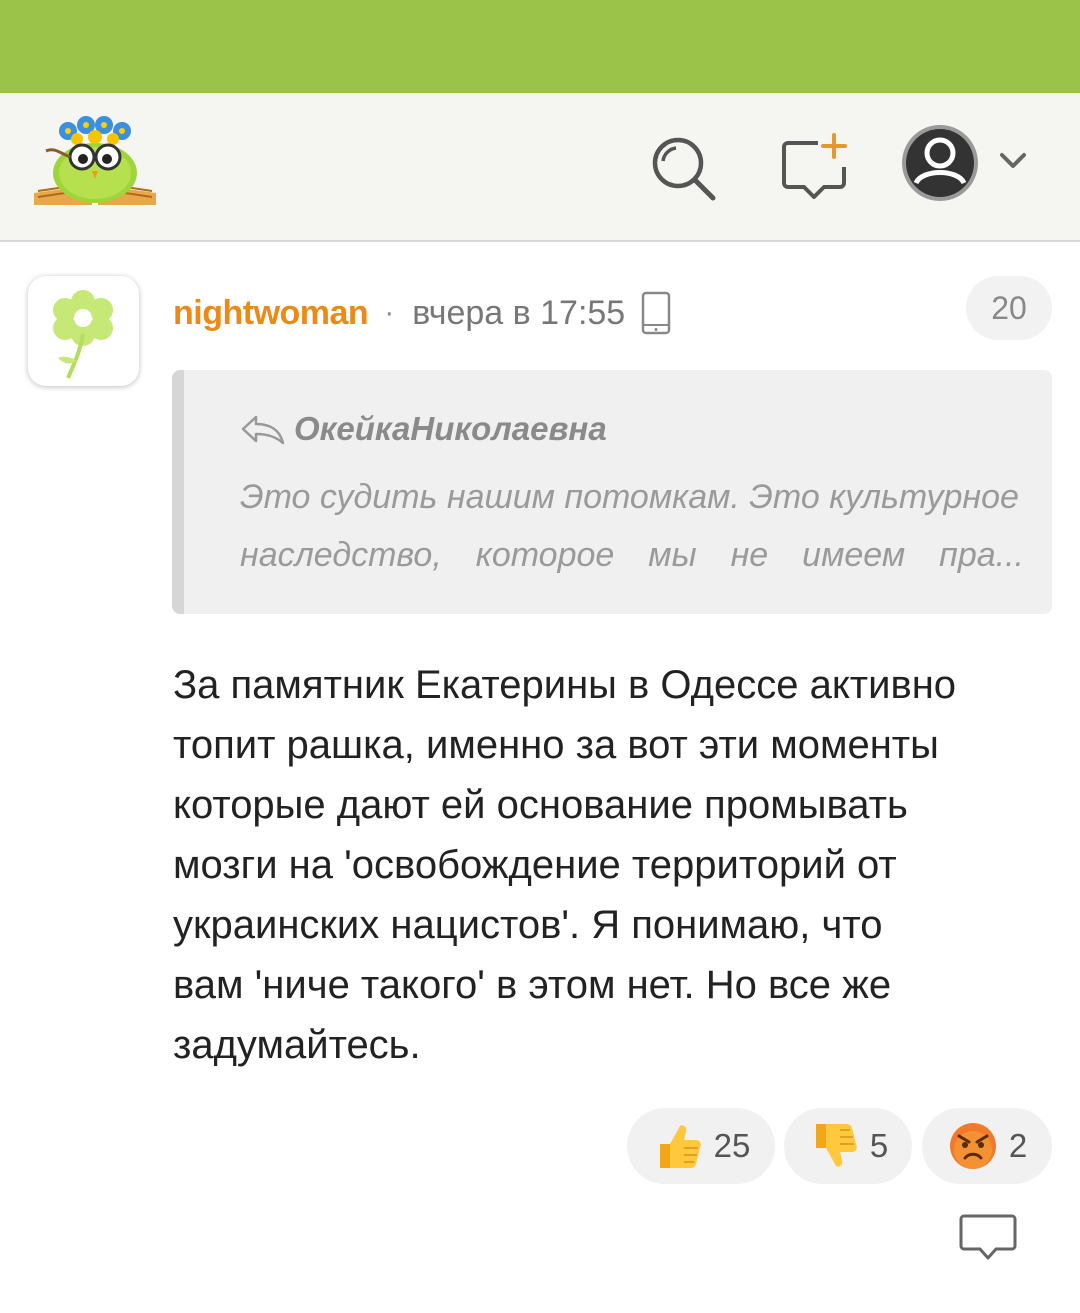  Describe the element at coordinates (565, 685) in the screenshot. I see `comment-line: За памятник Екатерины в Одессе активно` at that location.